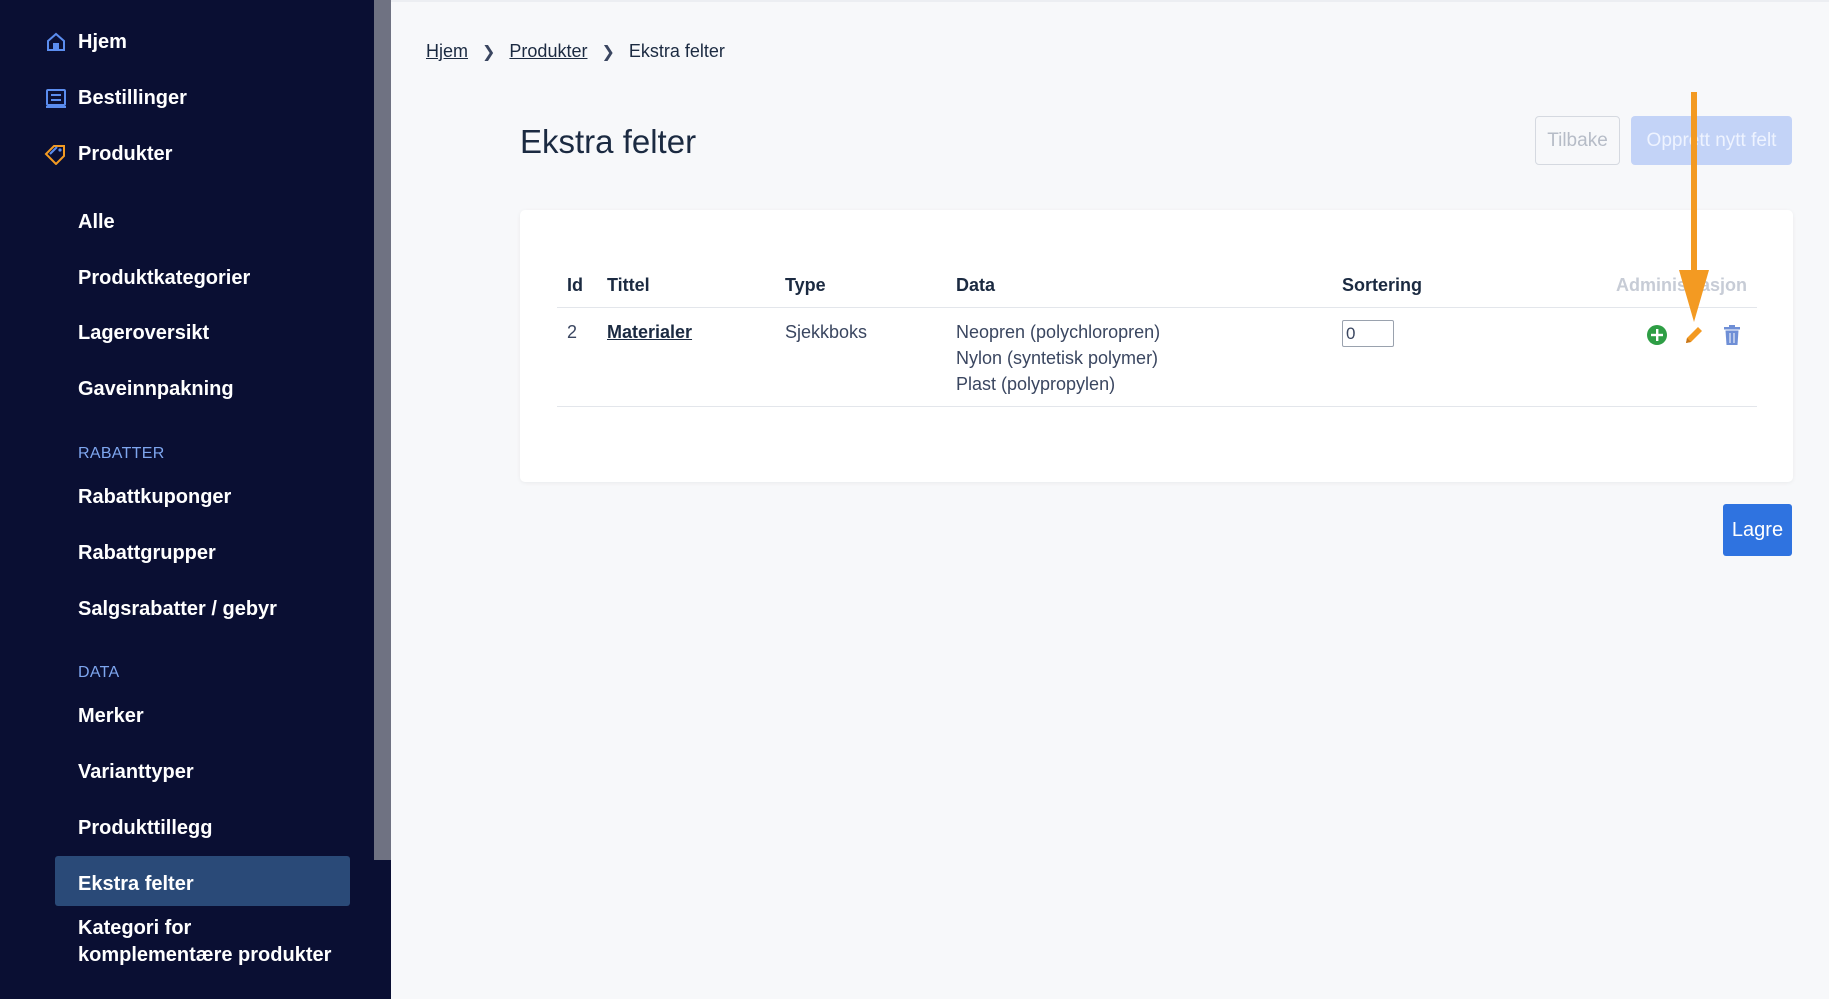 Image resolution: width=1829 pixels, height=999 pixels. What do you see at coordinates (135, 928) in the screenshot?
I see `sidebar-item-label-line1: Kategori for` at bounding box center [135, 928].